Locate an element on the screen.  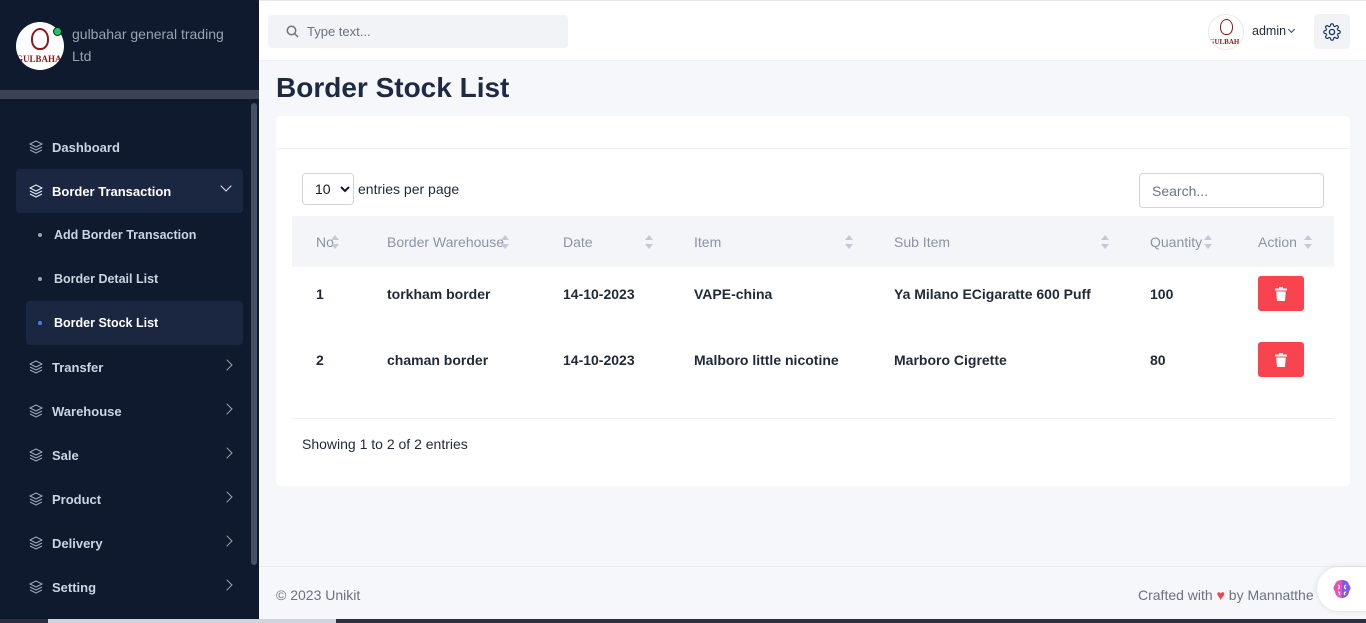
sidebar-subitem-label: Border Stock List is located at coordinates (106, 323).